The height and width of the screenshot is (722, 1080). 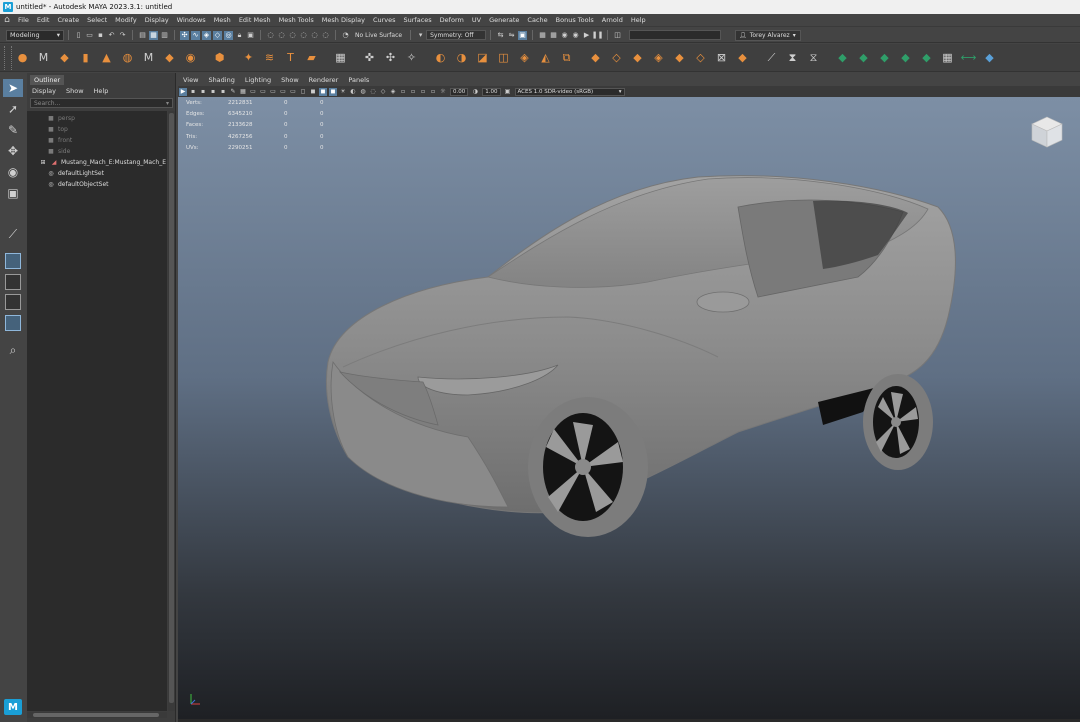 What do you see at coordinates (433, 92) in the screenshot?
I see `backface-culling-icon: ▫` at bounding box center [433, 92].